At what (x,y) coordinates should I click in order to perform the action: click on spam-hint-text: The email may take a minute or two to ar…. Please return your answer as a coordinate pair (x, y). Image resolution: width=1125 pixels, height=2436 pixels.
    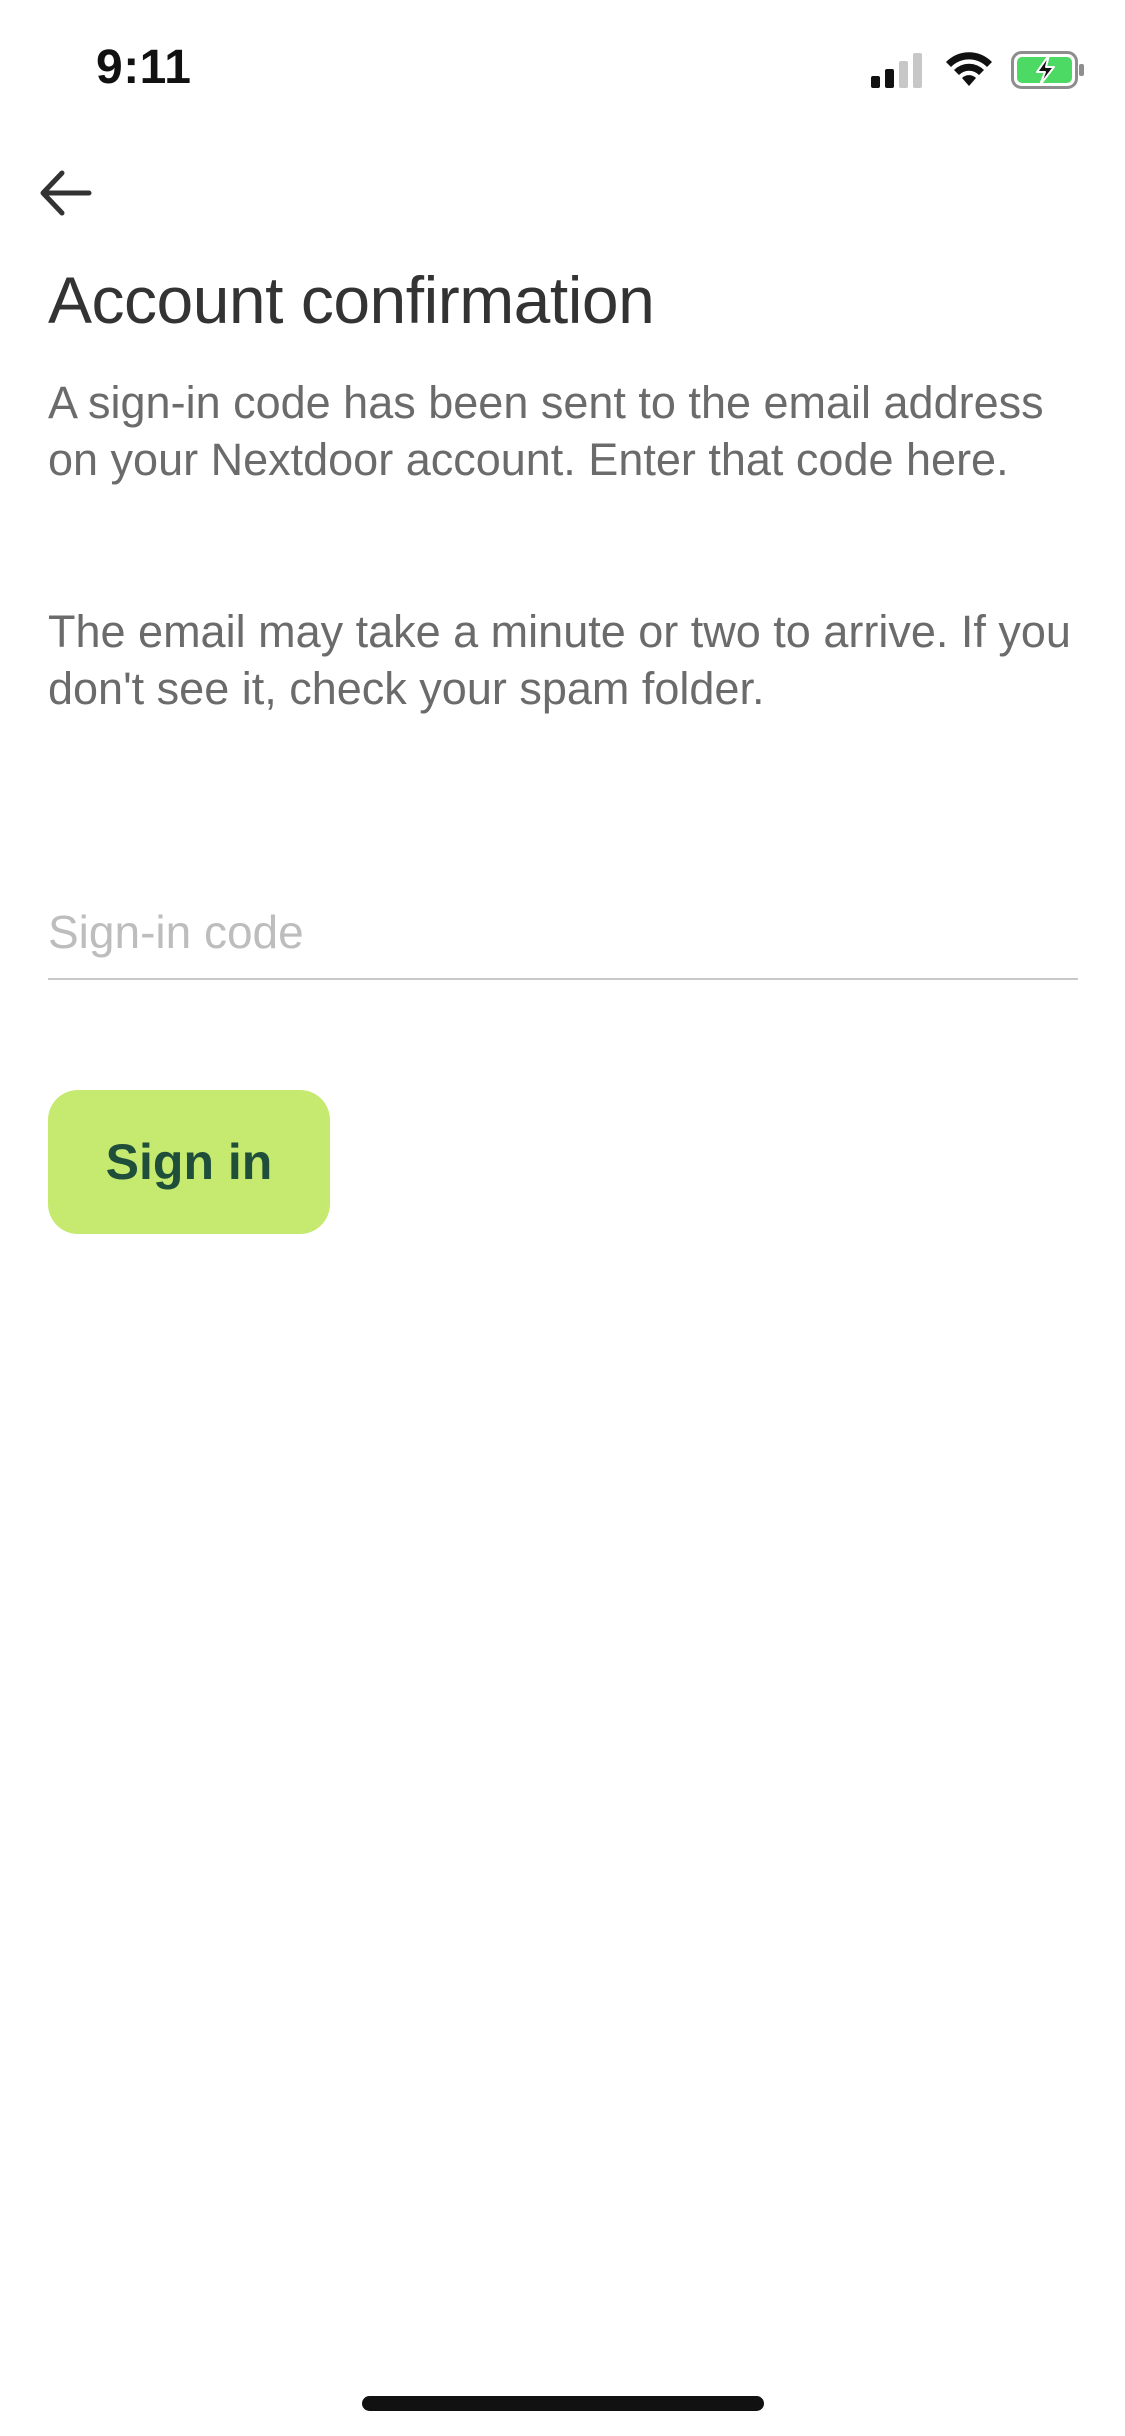
    Looking at the image, I should click on (559, 660).